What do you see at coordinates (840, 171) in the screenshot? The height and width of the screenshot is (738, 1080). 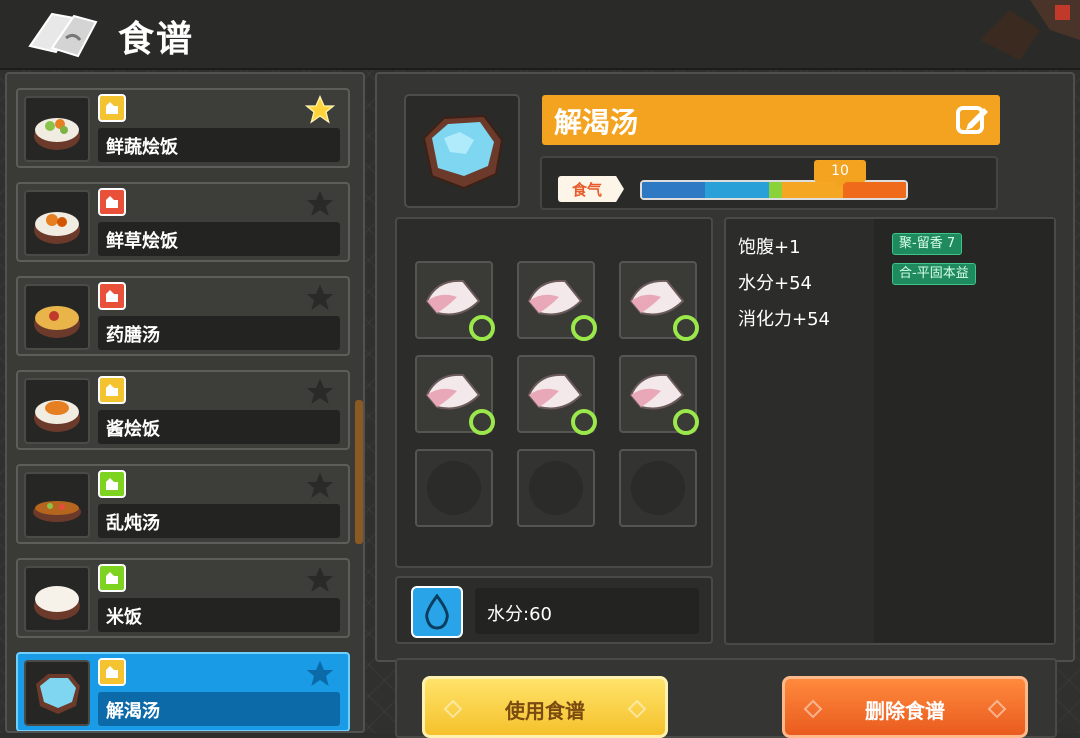 I see `qi-value-marker: 10` at bounding box center [840, 171].